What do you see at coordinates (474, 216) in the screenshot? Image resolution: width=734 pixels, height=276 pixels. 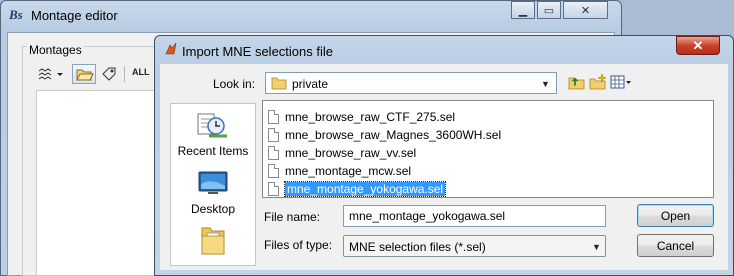 I see `file-name-input` at bounding box center [474, 216].